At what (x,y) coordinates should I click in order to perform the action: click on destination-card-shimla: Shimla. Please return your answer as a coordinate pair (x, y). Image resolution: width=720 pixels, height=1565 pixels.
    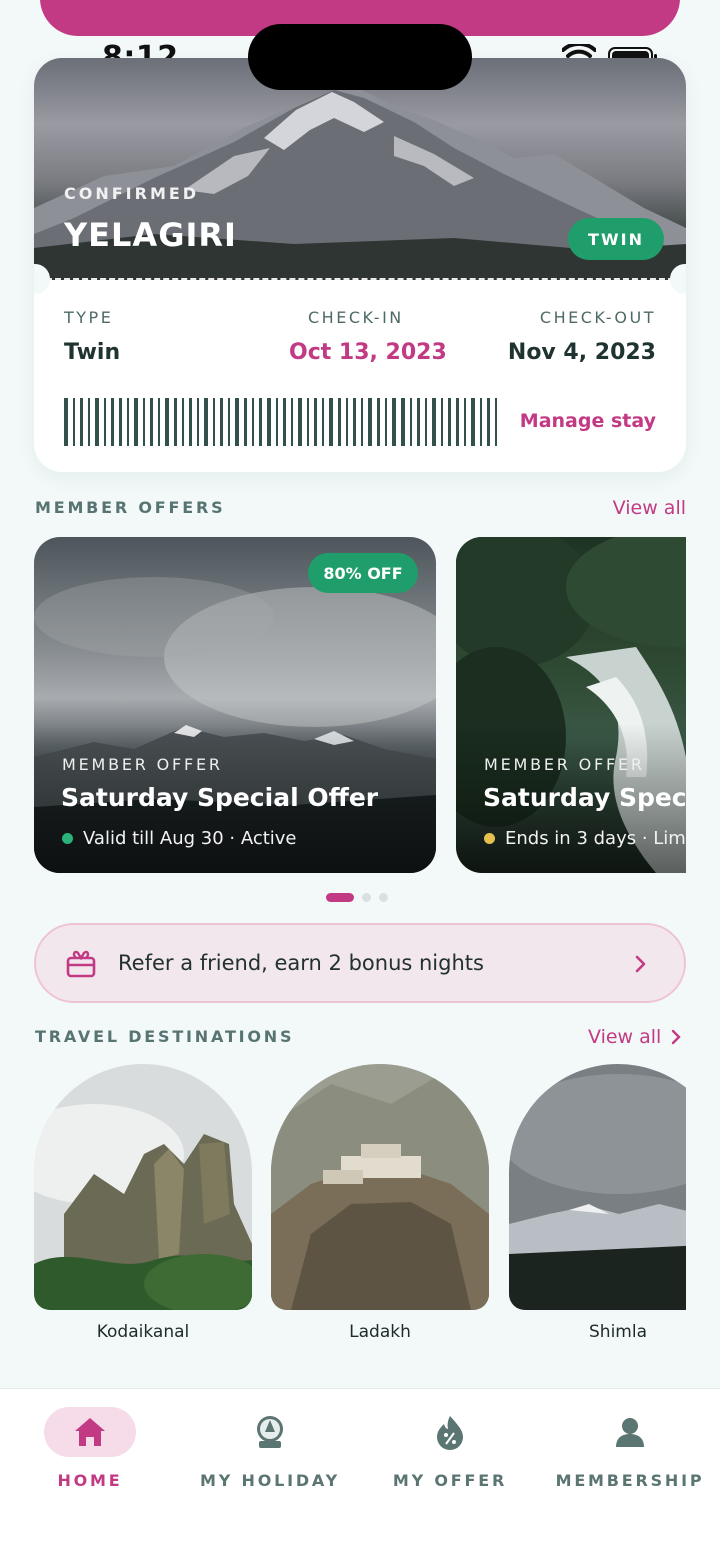
    Looking at the image, I should click on (597, 1203).